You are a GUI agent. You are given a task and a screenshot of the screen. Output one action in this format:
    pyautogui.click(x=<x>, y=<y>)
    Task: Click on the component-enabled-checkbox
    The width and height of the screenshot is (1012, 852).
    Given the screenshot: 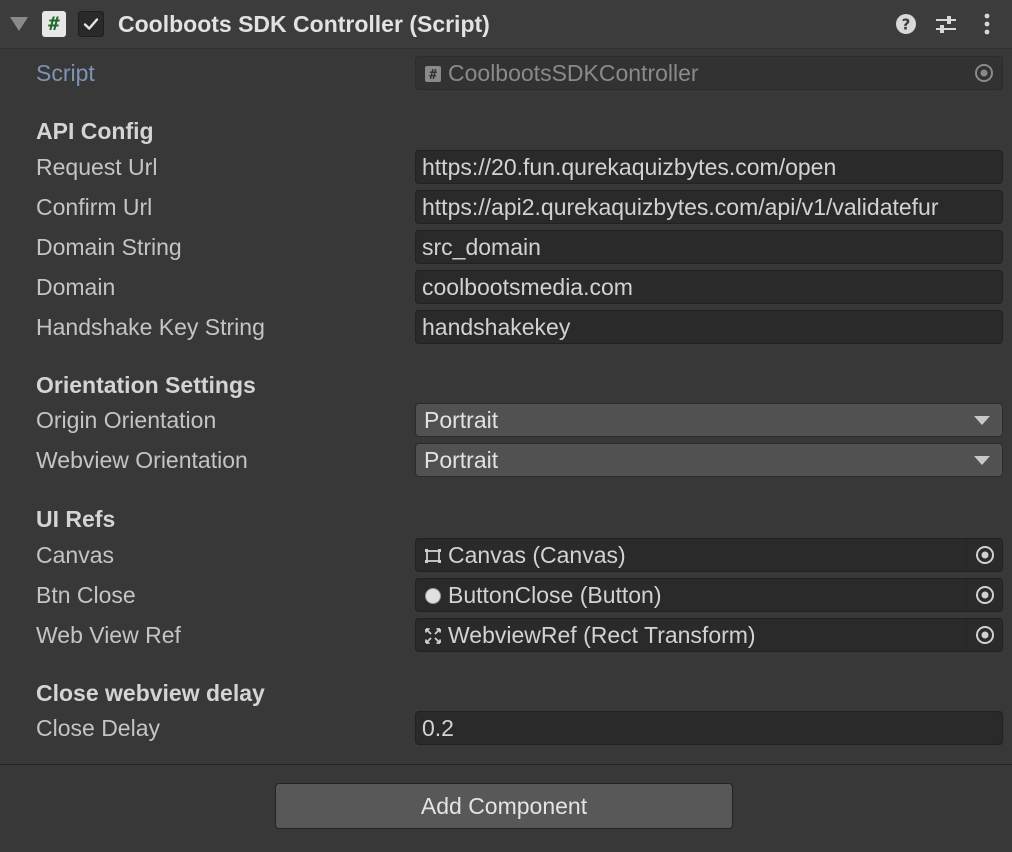 What is the action you would take?
    pyautogui.click(x=91, y=24)
    